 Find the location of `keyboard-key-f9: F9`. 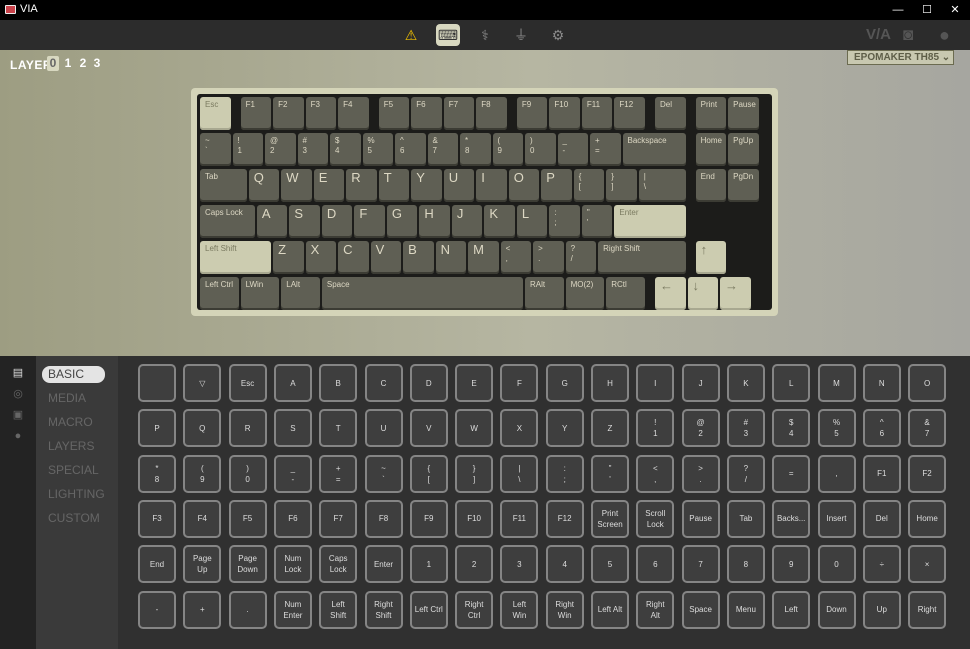

keyboard-key-f9: F9 is located at coordinates (532, 113).